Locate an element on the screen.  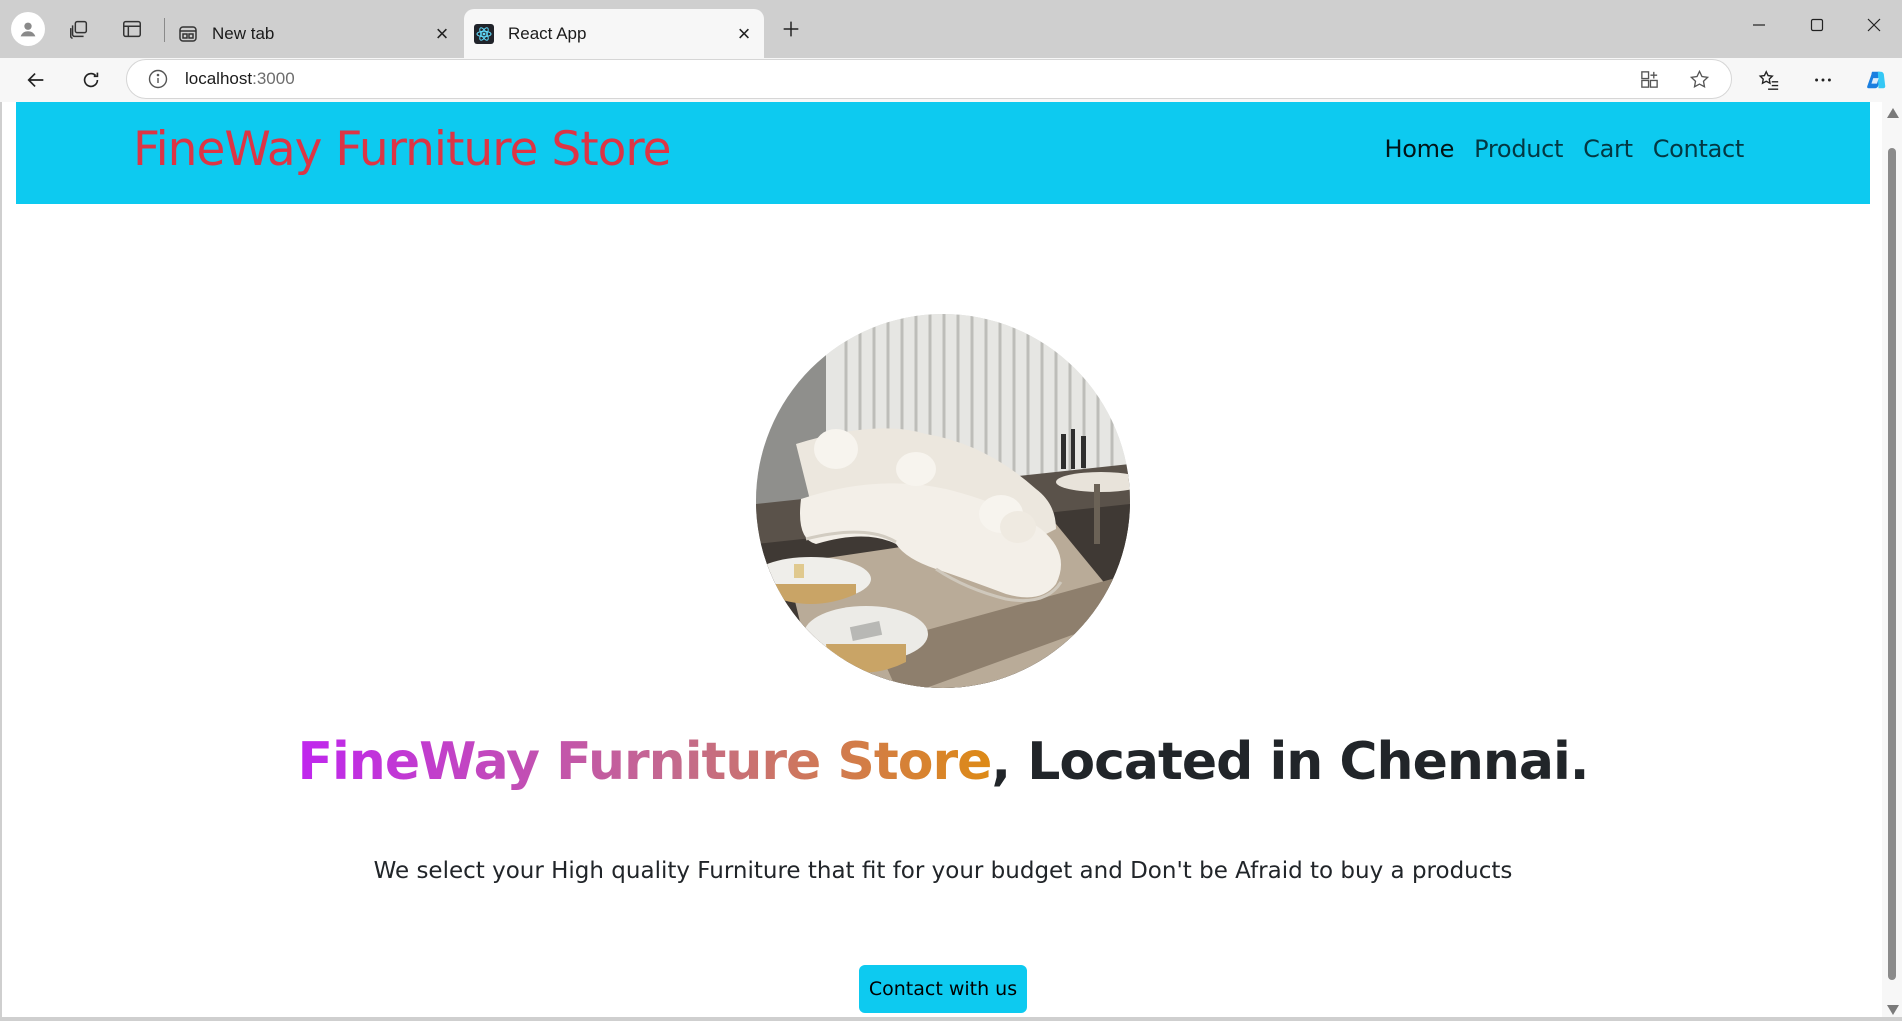
scroll-thumb is located at coordinates (1892, 564).